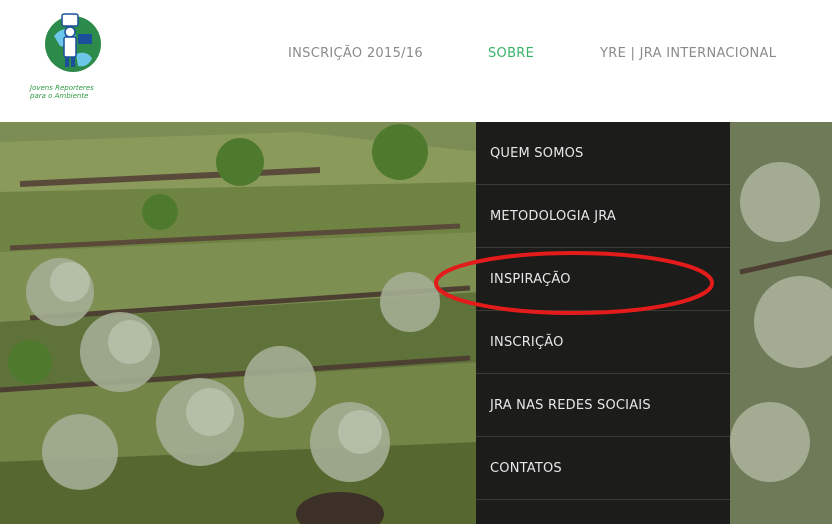 The image size is (832, 524). I want to click on menu-item-label: INSCRIÇÃO, so click(527, 342).